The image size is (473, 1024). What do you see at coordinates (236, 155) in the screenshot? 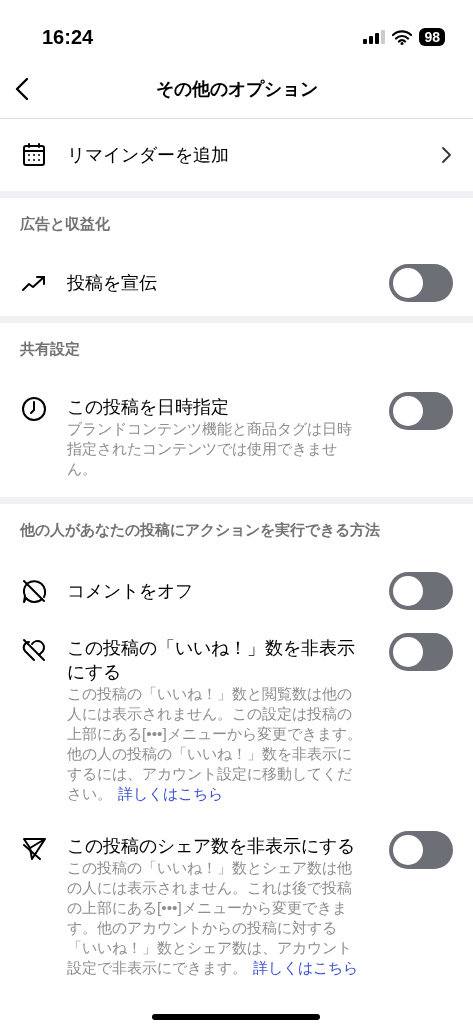
I see `reminder-row: リマインダーを追加` at bounding box center [236, 155].